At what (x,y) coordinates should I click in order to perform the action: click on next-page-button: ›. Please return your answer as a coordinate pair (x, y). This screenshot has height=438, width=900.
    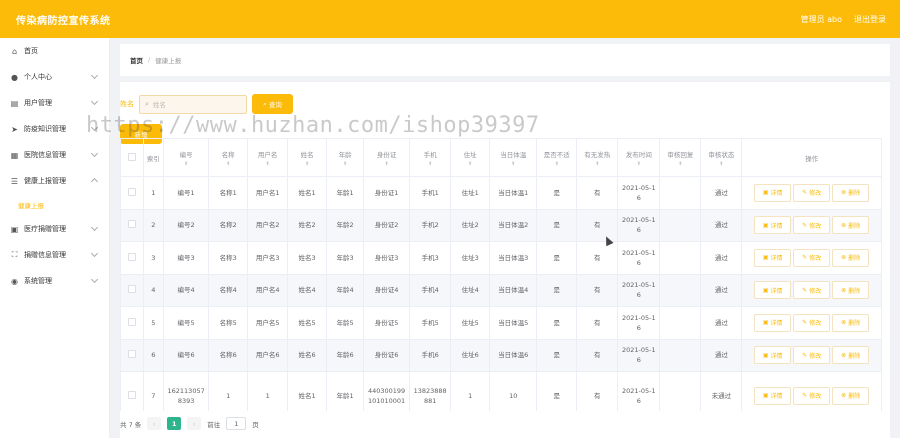
    Looking at the image, I should click on (194, 423).